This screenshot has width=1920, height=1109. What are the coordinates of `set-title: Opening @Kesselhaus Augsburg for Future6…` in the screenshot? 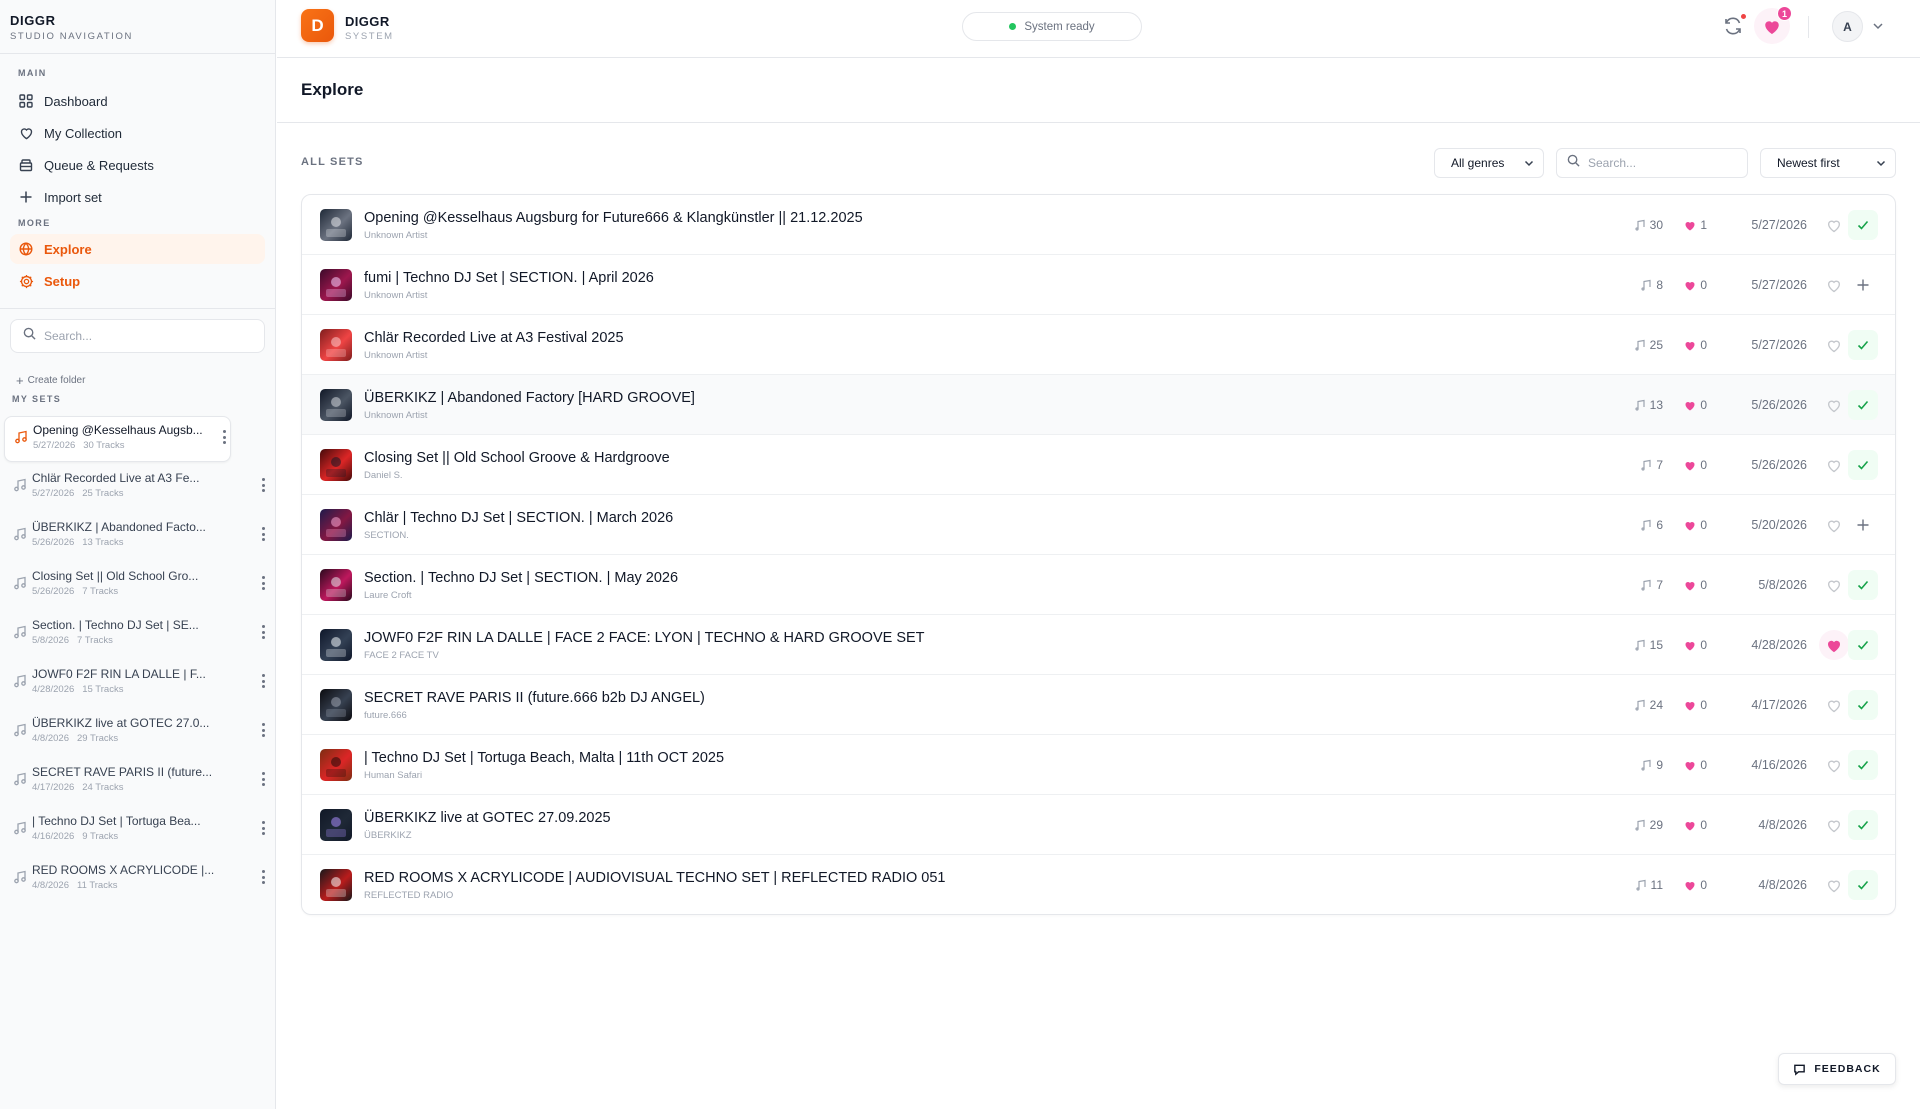 It's located at (613, 218).